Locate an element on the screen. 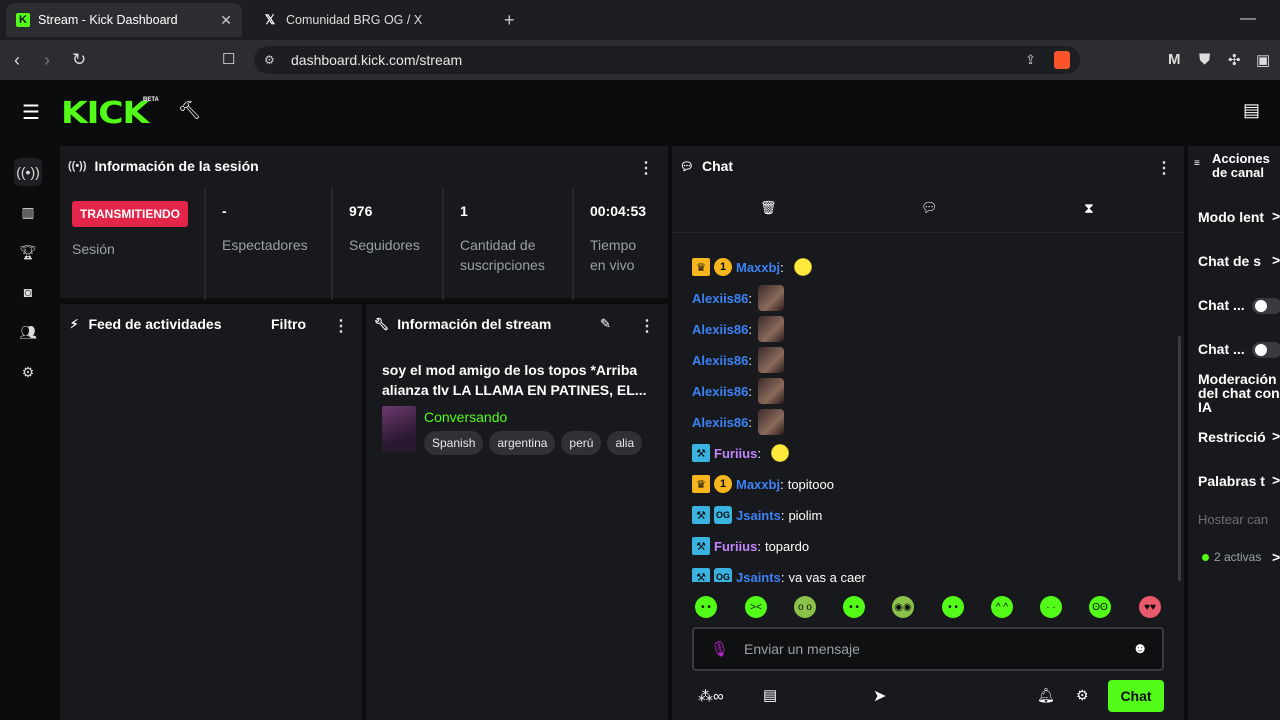  chat-message: ♛ 1 Maxxbj: topitooo is located at coordinates (763, 484).